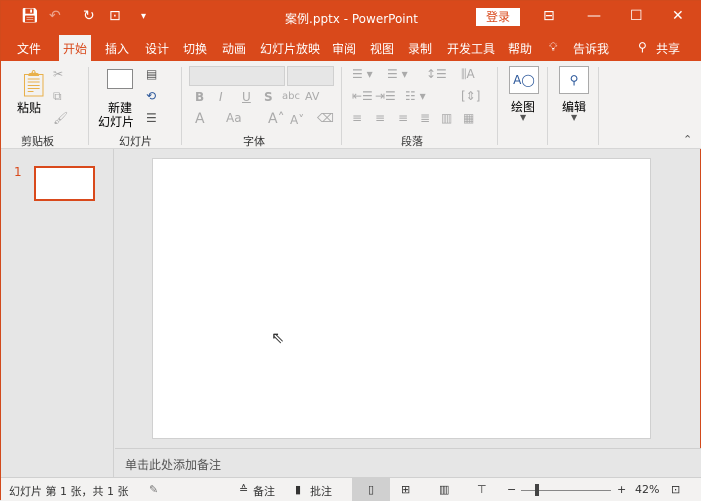 Image resolution: width=701 pixels, height=501 pixels. What do you see at coordinates (312, 96) in the screenshot?
I see `char-spacing-button: AV` at bounding box center [312, 96].